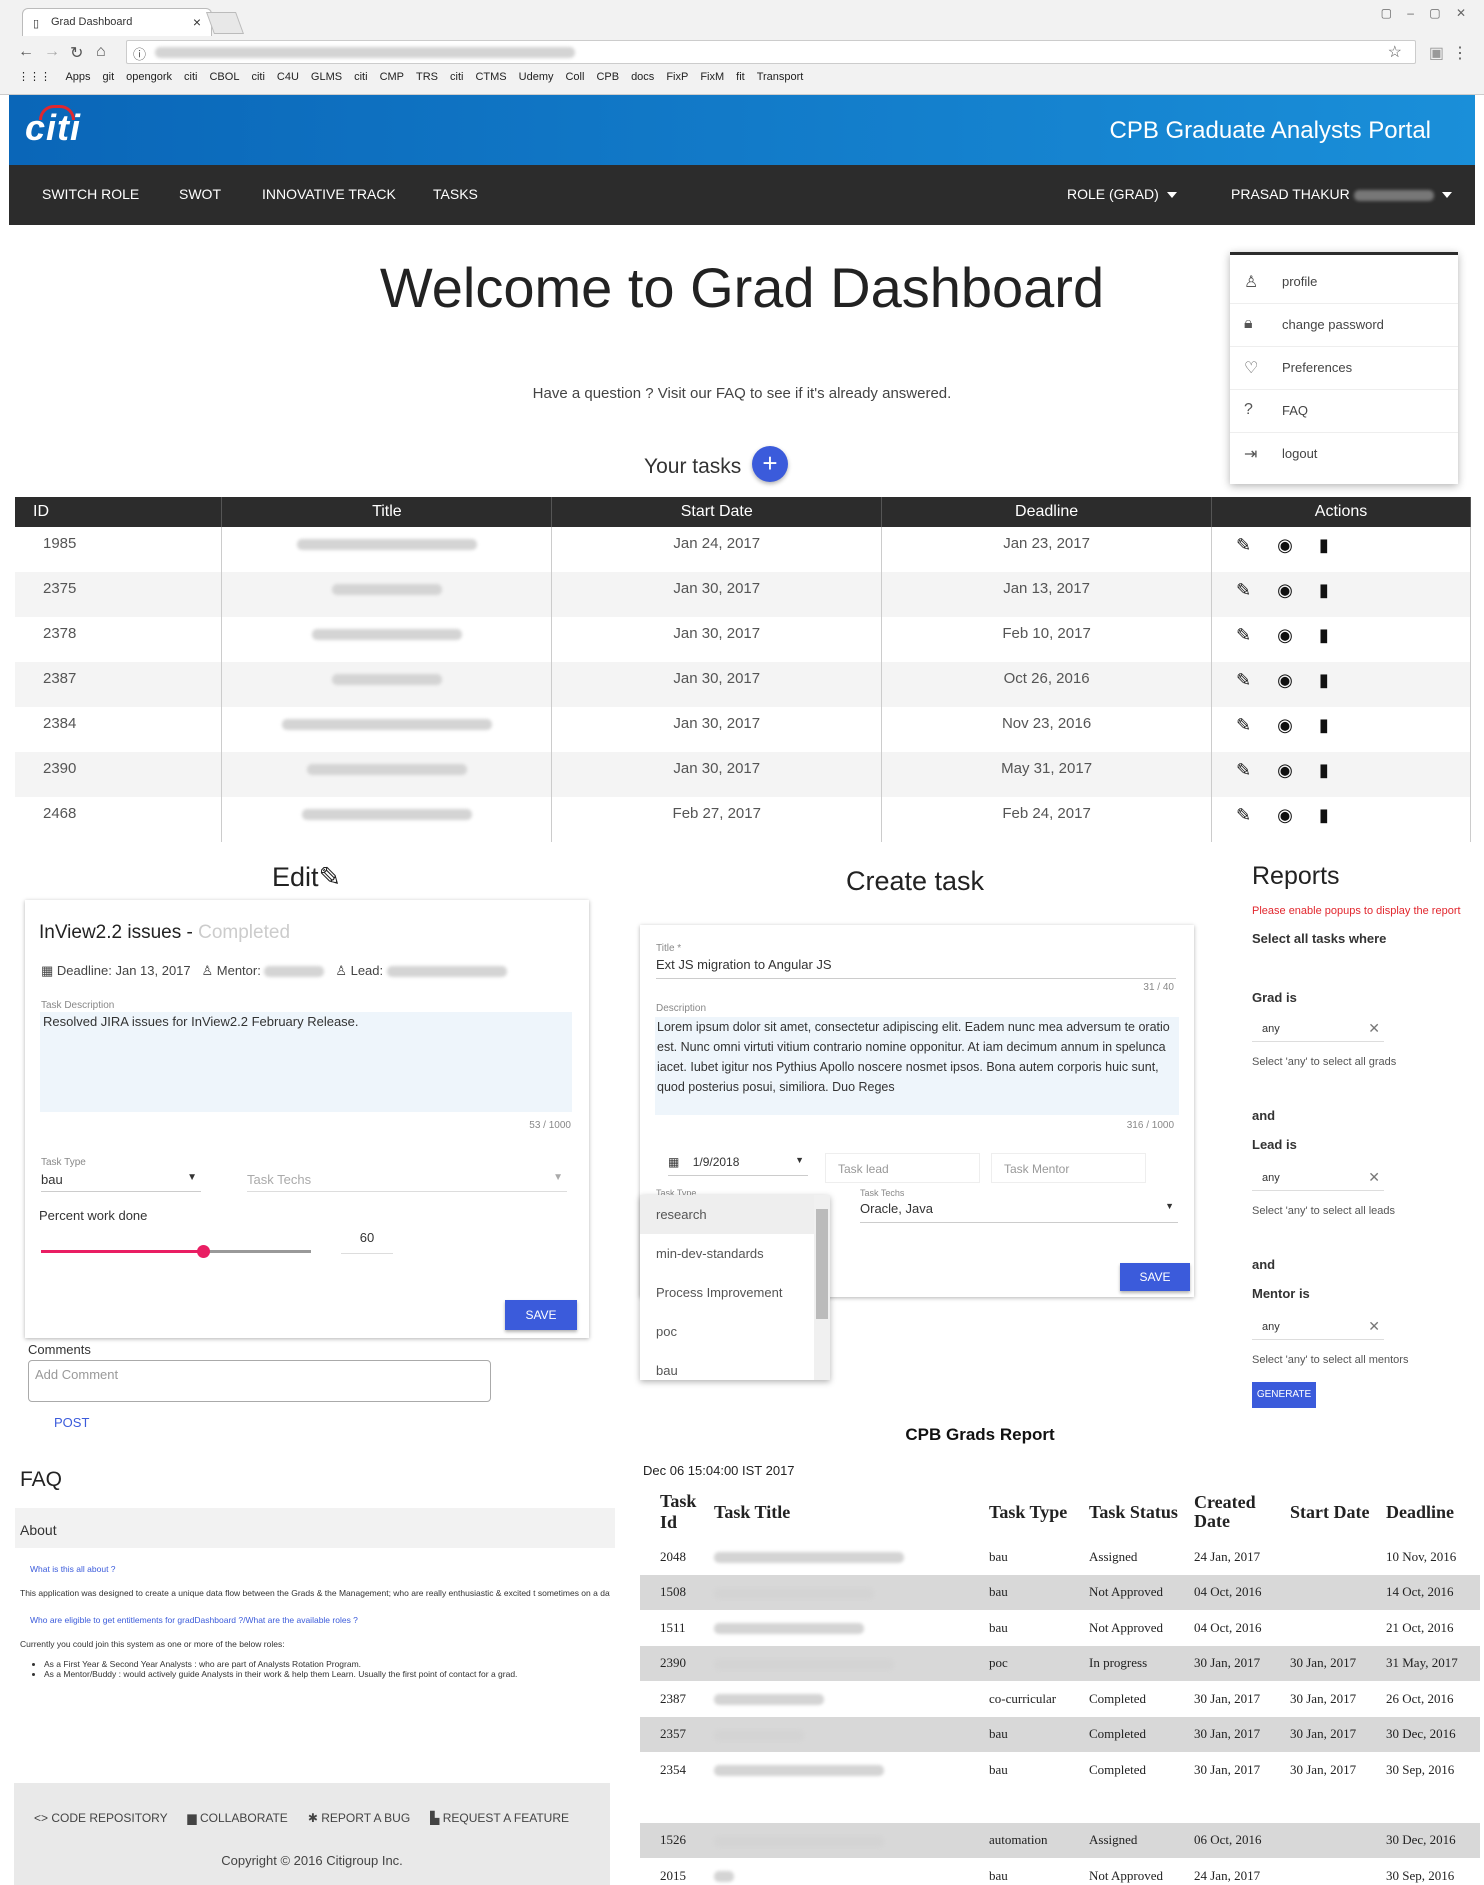 The height and width of the screenshot is (1885, 1484). I want to click on apps-icon: ⋮⋮⋮, so click(34, 77).